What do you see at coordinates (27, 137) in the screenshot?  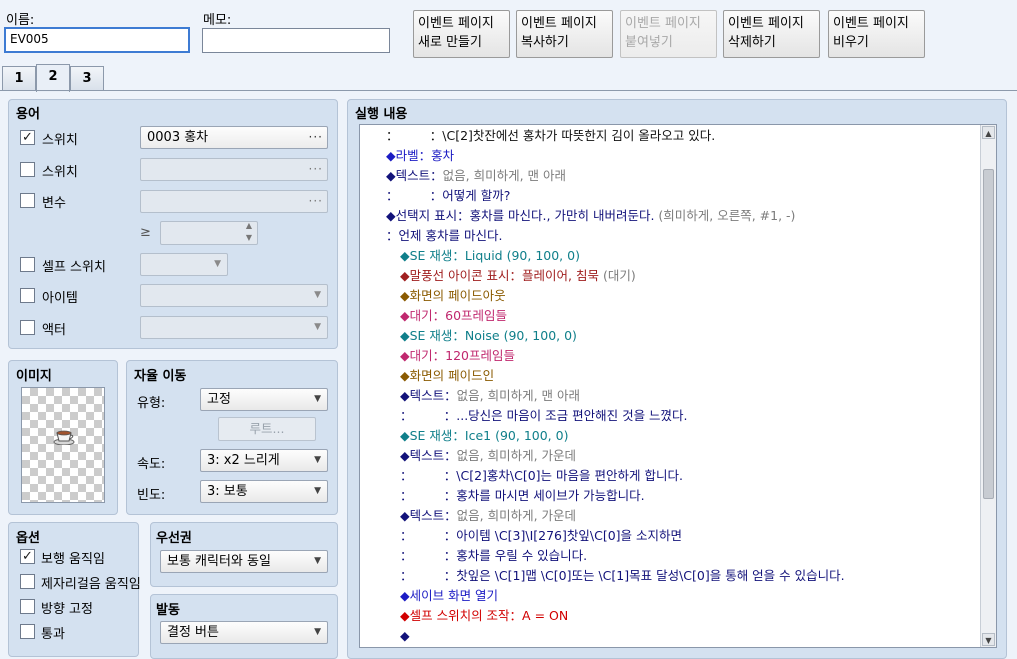 I see `switch1-checkbox: ✓` at bounding box center [27, 137].